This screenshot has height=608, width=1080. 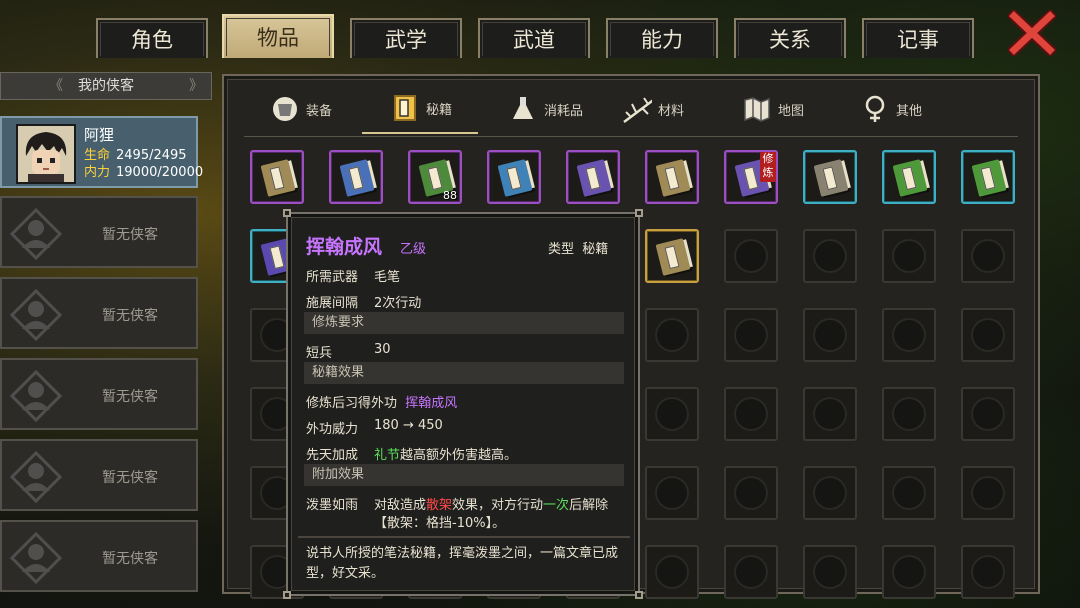 What do you see at coordinates (400, 505) in the screenshot?
I see `extra-pre: 对敌造成` at bounding box center [400, 505].